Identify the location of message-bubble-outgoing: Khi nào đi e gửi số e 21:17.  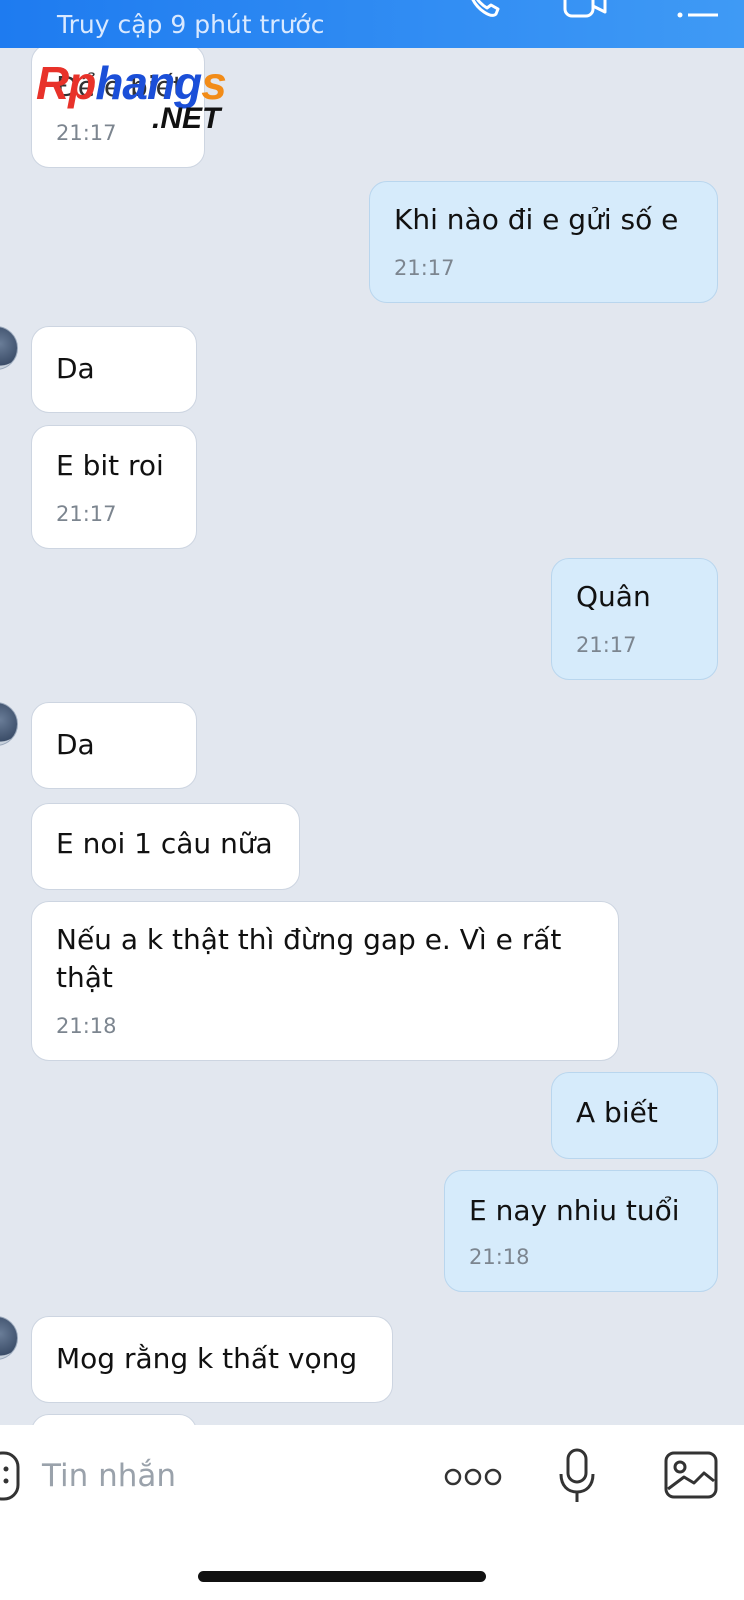
(543, 242).